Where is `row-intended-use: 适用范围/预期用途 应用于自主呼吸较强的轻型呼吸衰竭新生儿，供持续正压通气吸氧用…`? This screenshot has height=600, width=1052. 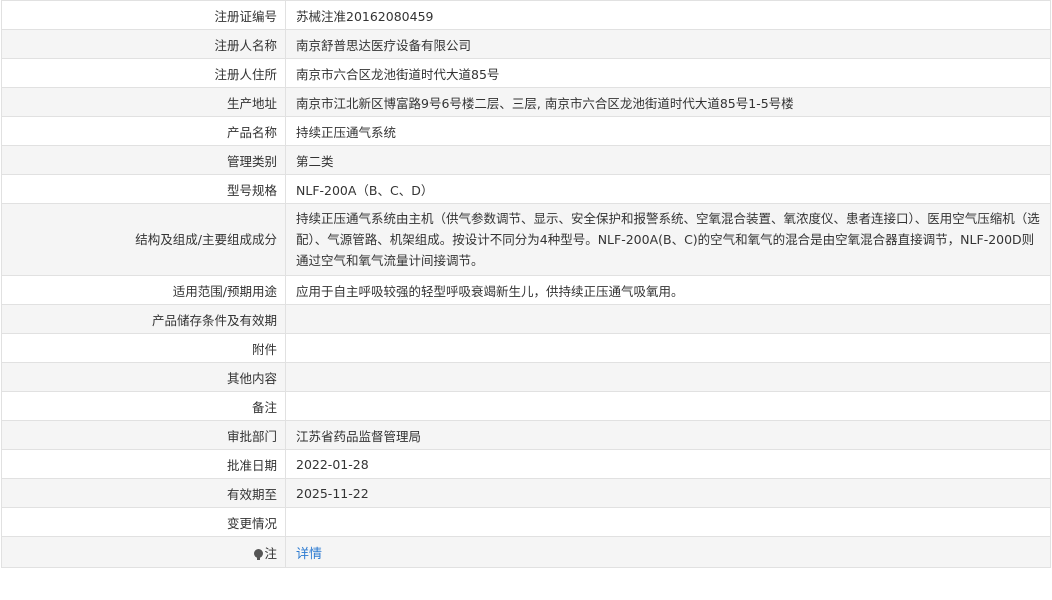 row-intended-use: 适用范围/预期用途 应用于自主呼吸较强的轻型呼吸衰竭新生儿，供持续正压通气吸氧用… is located at coordinates (526, 290).